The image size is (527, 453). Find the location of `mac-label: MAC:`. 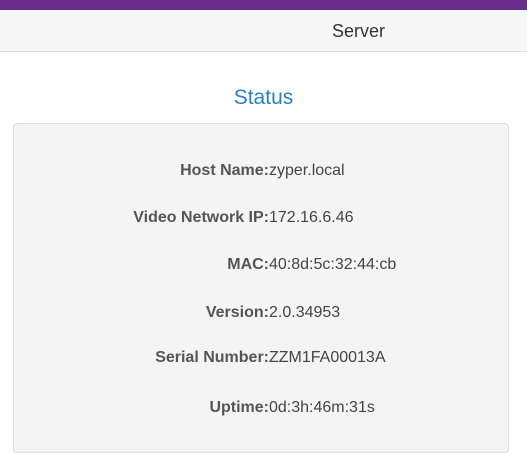

mac-label: MAC: is located at coordinates (248, 264).